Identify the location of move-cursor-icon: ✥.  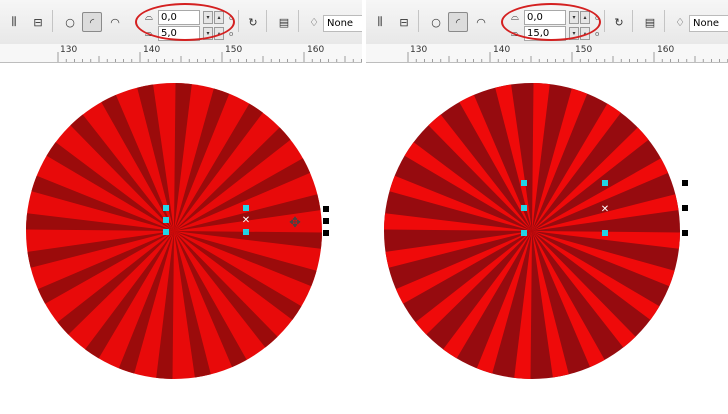
(295, 223).